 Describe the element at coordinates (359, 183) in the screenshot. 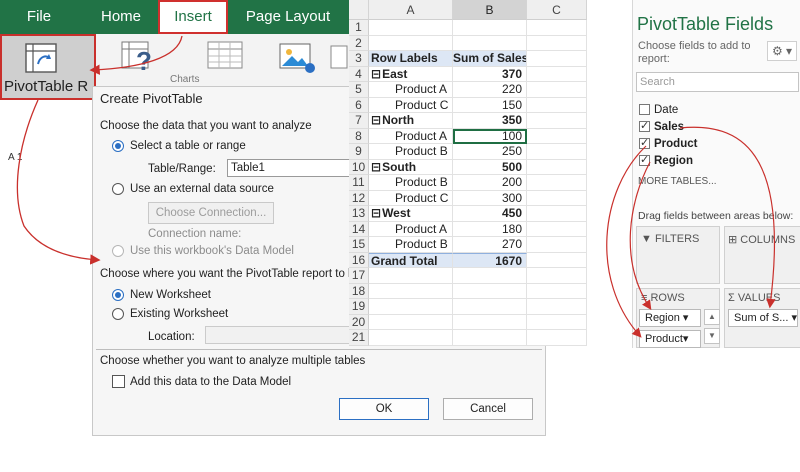

I see `row-header: 11` at that location.